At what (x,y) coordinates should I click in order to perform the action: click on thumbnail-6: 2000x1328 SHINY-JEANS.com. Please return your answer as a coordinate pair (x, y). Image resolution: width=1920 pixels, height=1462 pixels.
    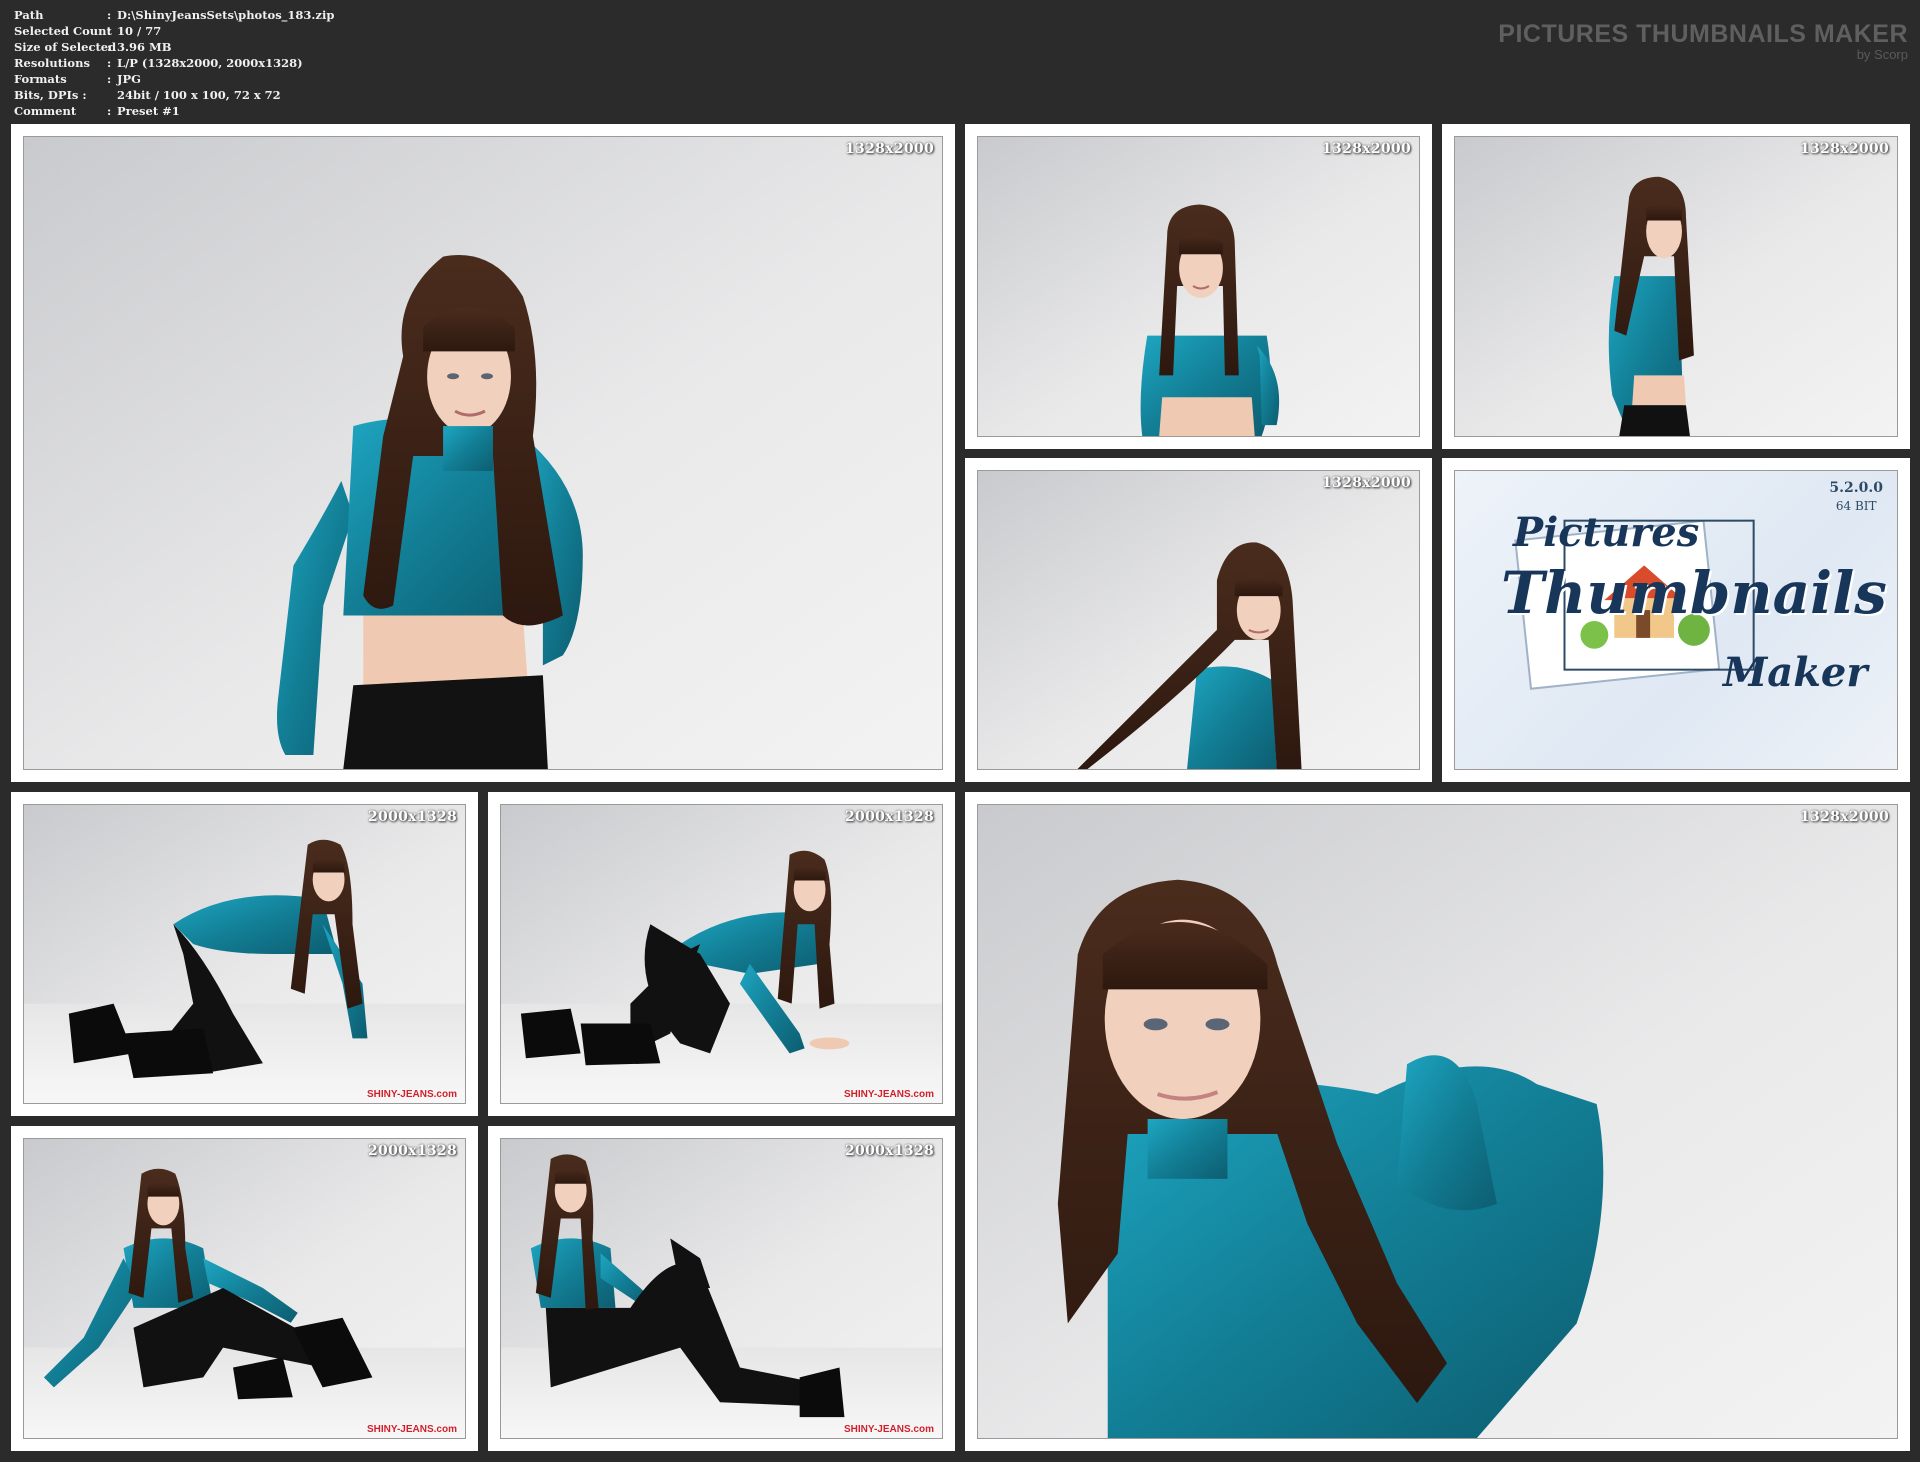
    Looking at the image, I should click on (721, 954).